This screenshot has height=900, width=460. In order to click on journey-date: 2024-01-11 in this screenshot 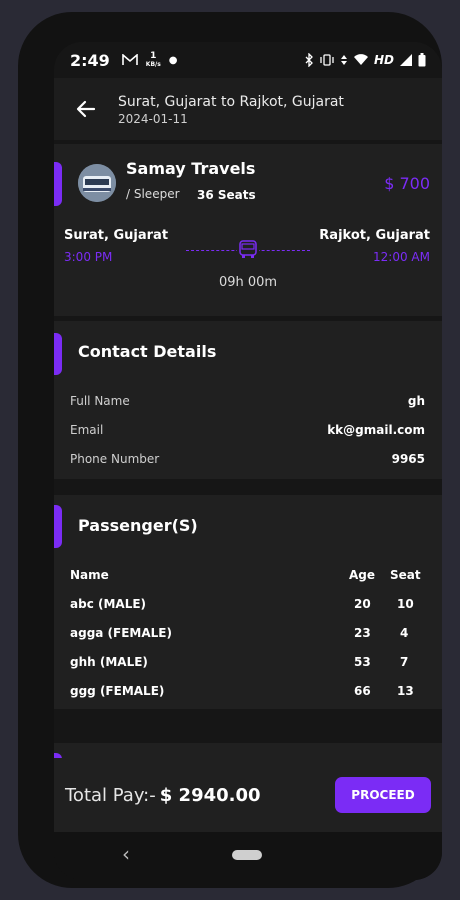, I will do `click(153, 118)`.